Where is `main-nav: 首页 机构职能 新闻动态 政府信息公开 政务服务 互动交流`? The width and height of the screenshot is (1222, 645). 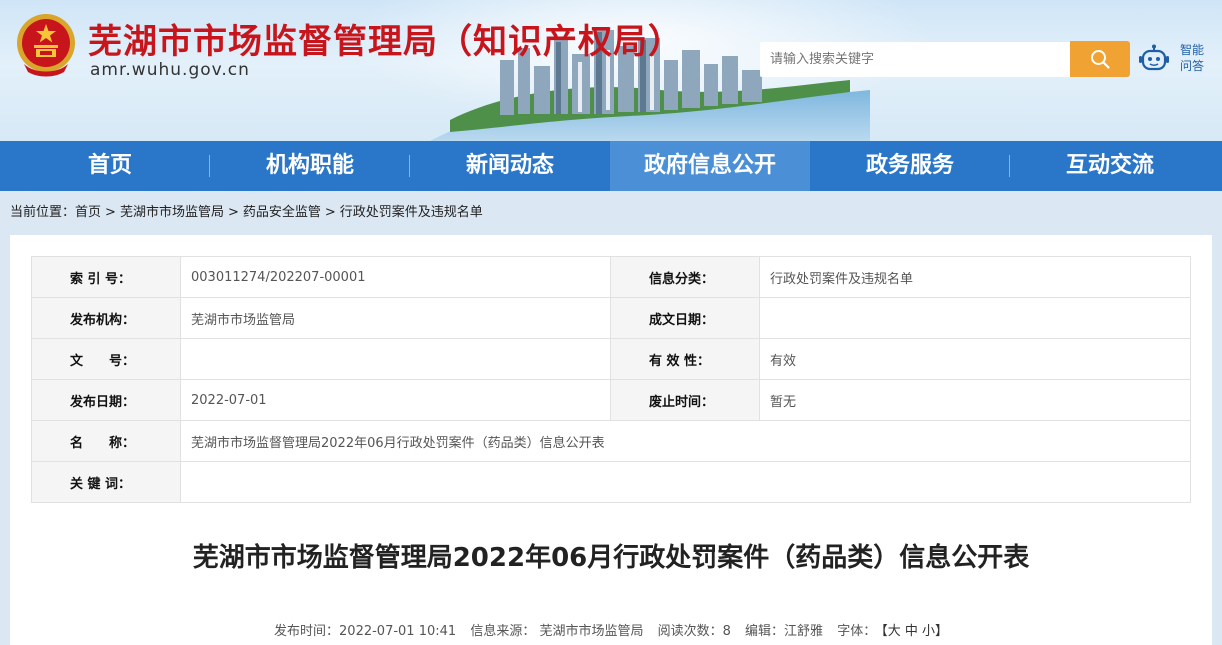
main-nav: 首页 机构职能 新闻动态 政府信息公开 政务服务 互动交流 is located at coordinates (611, 166).